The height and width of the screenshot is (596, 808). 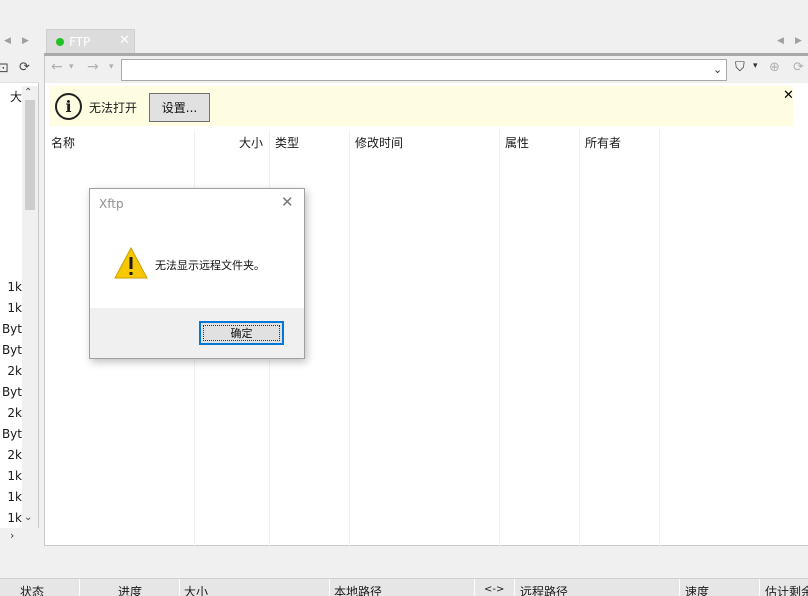 What do you see at coordinates (740, 67) in the screenshot?
I see `bookmark-icon: ⛉` at bounding box center [740, 67].